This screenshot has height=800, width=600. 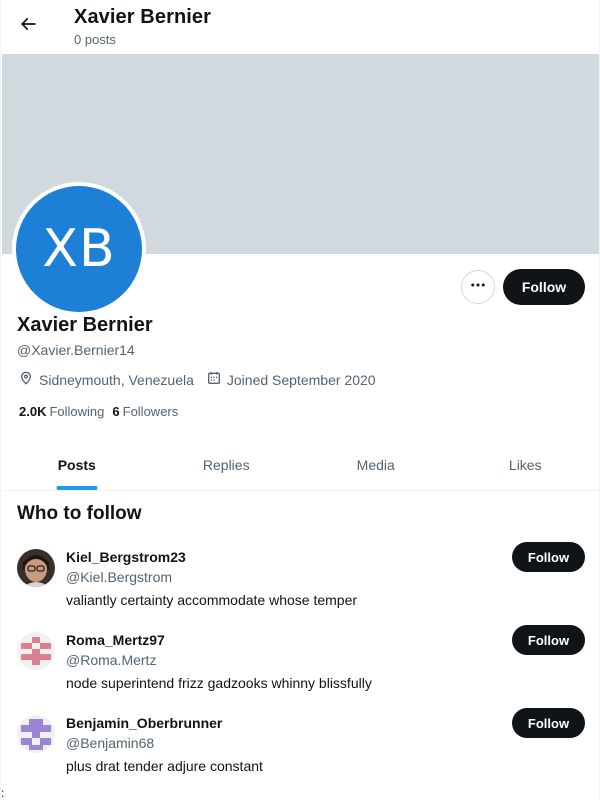 What do you see at coordinates (76, 350) in the screenshot?
I see `profile-handle: @Xavier.Bernier14` at bounding box center [76, 350].